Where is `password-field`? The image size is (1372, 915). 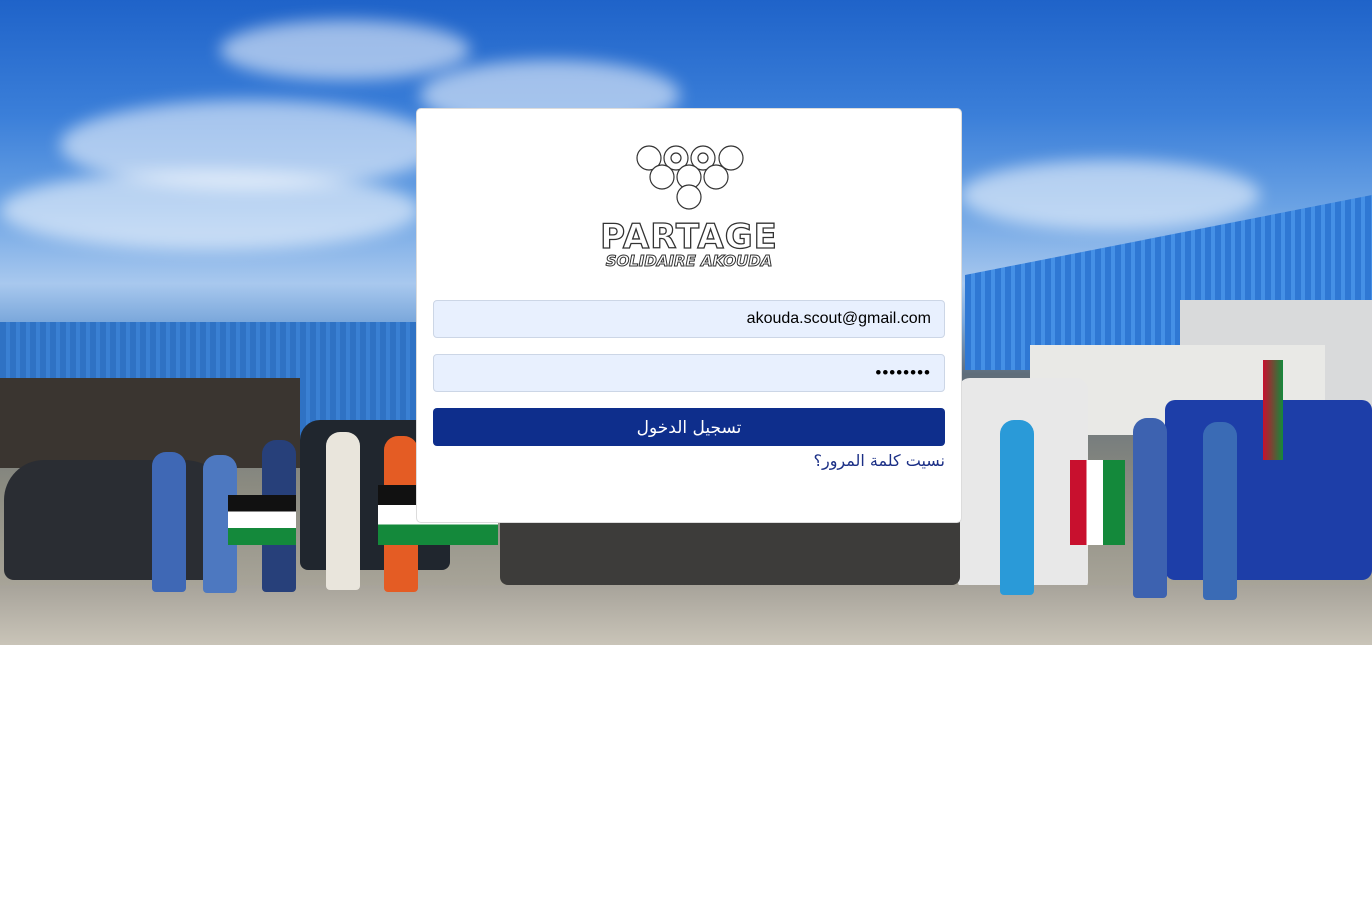 password-field is located at coordinates (689, 373).